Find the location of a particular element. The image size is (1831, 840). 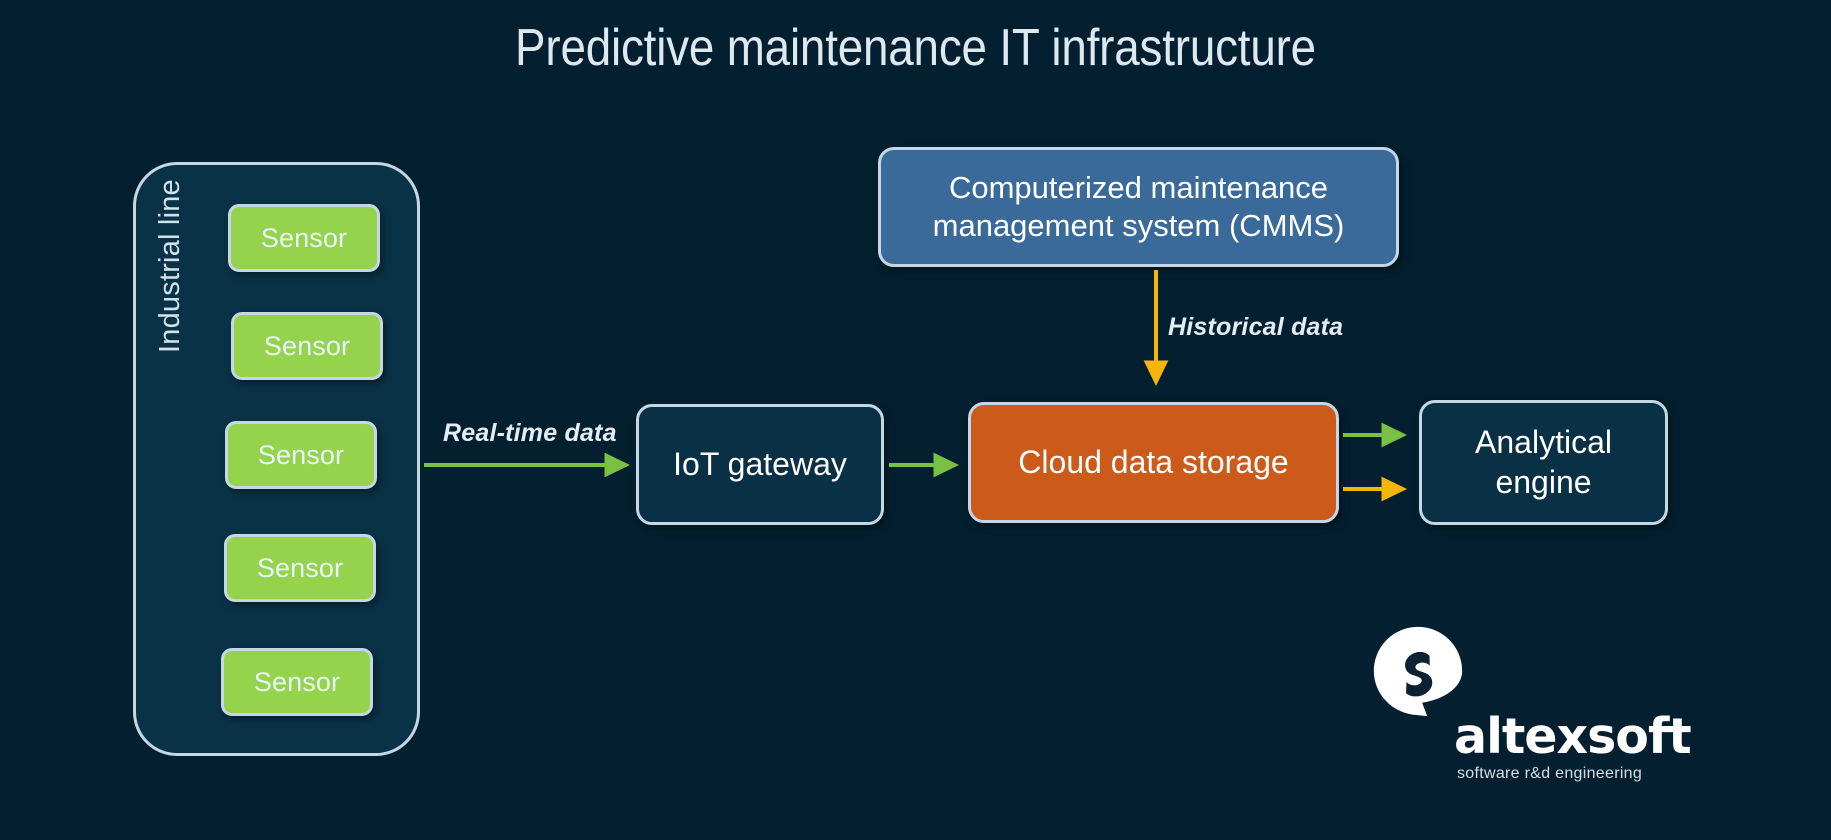

arrow-sensors-to-iot-gateway is located at coordinates (527, 465).